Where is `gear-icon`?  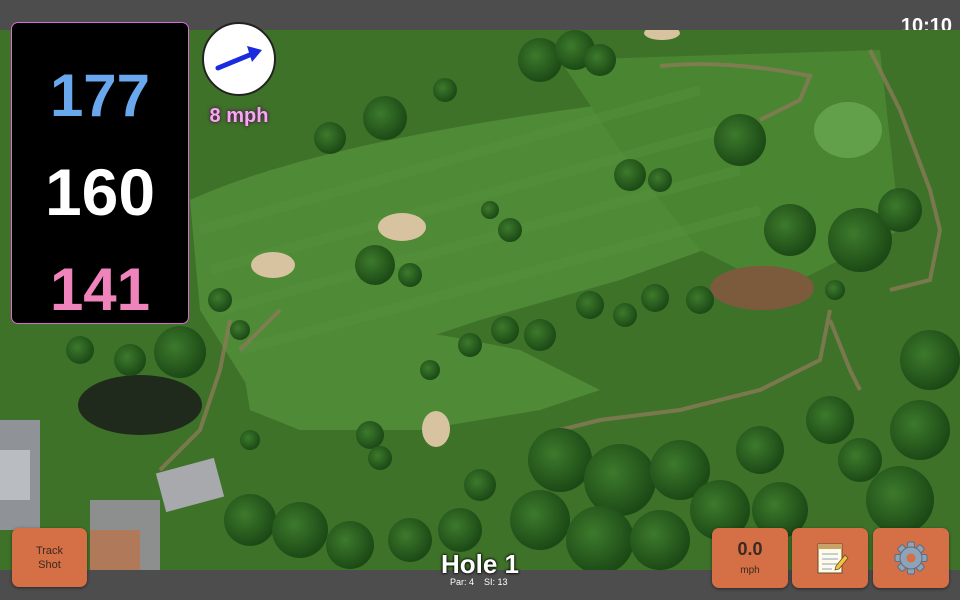 gear-icon is located at coordinates (911, 558).